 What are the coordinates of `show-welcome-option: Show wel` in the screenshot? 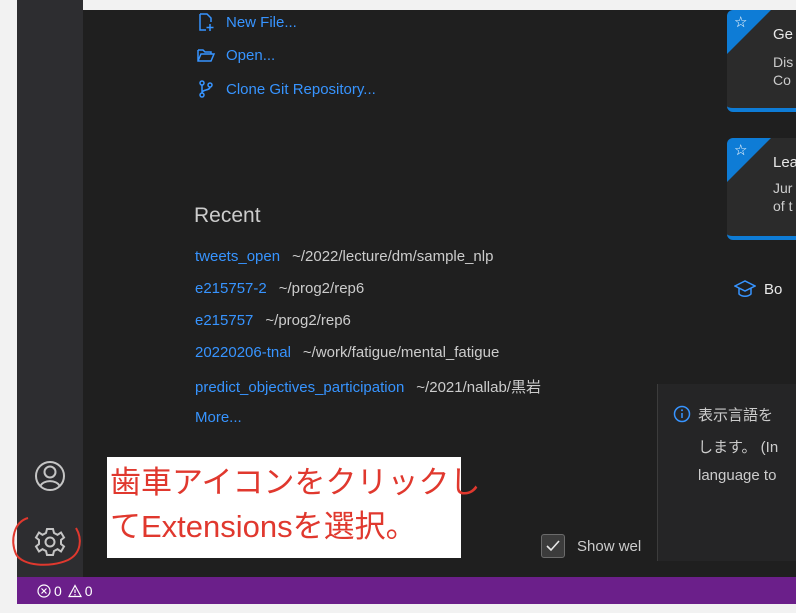 It's located at (591, 546).